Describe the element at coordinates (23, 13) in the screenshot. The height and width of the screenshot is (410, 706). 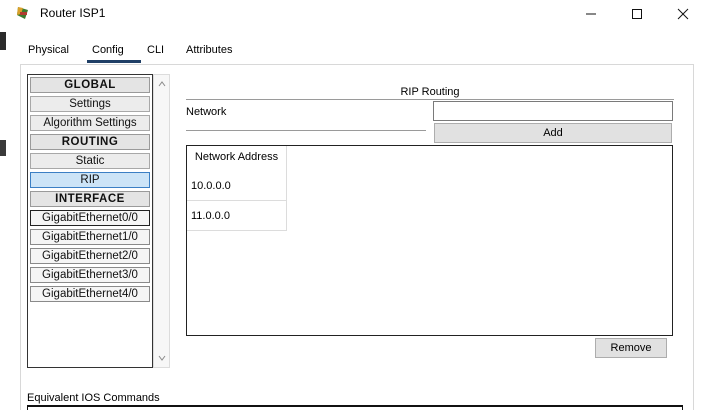
I see `router-app-icon` at that location.